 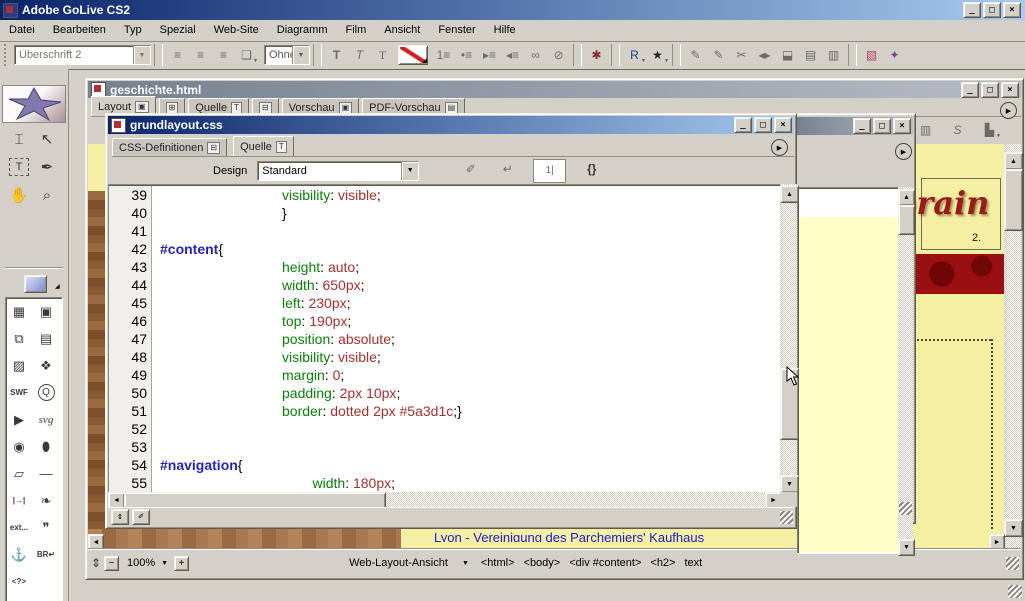 What do you see at coordinates (465, 563) in the screenshot?
I see `view-mode-dropdown-icon: ▼` at bounding box center [465, 563].